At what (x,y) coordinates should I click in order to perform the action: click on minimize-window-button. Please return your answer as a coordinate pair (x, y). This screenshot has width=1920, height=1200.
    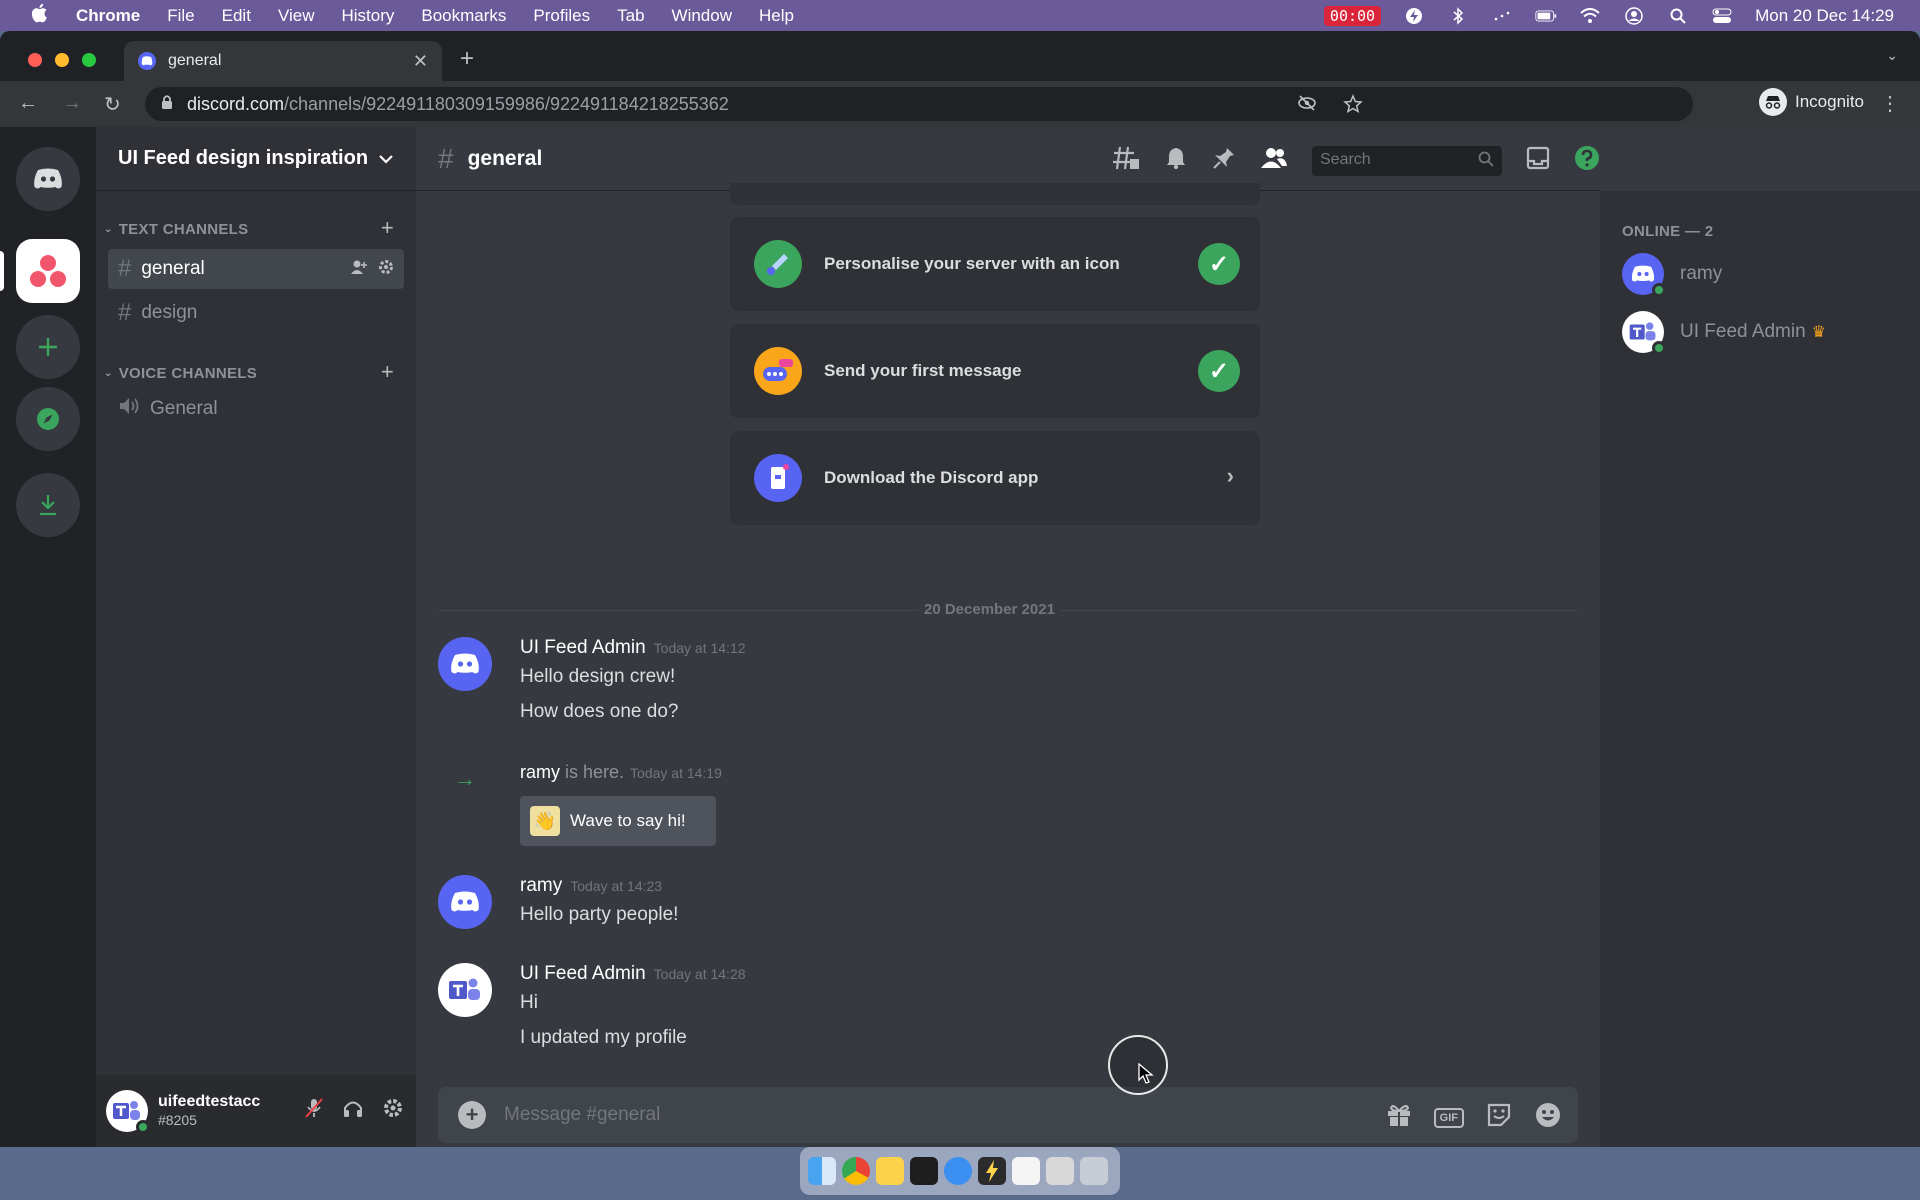
    Looking at the image, I should click on (62, 60).